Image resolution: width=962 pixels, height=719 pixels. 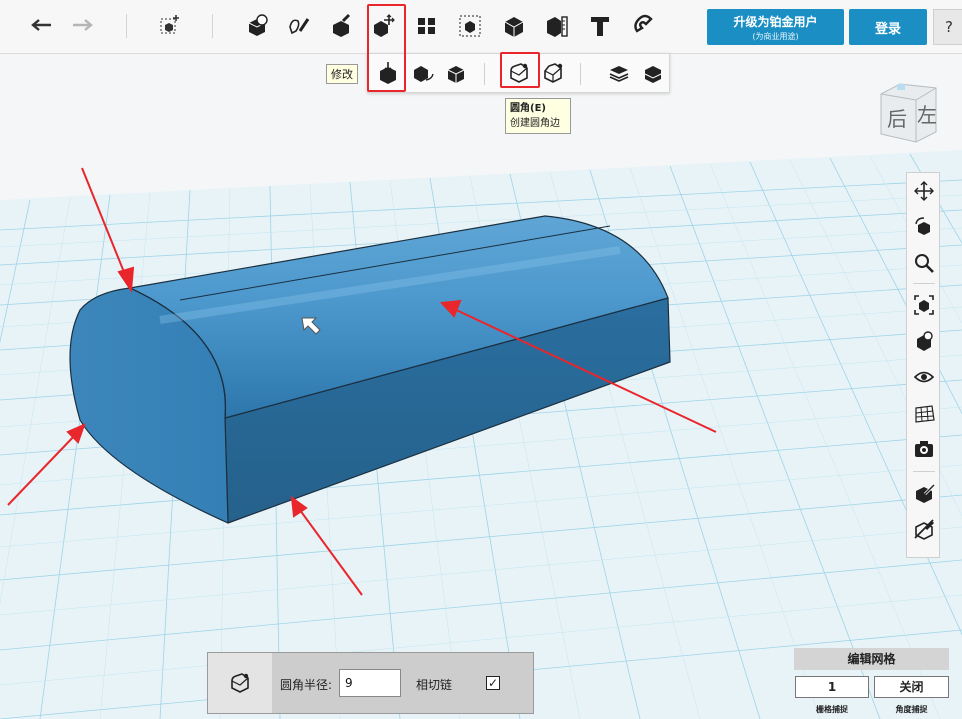 I want to click on modify-highlight, so click(x=386, y=48).